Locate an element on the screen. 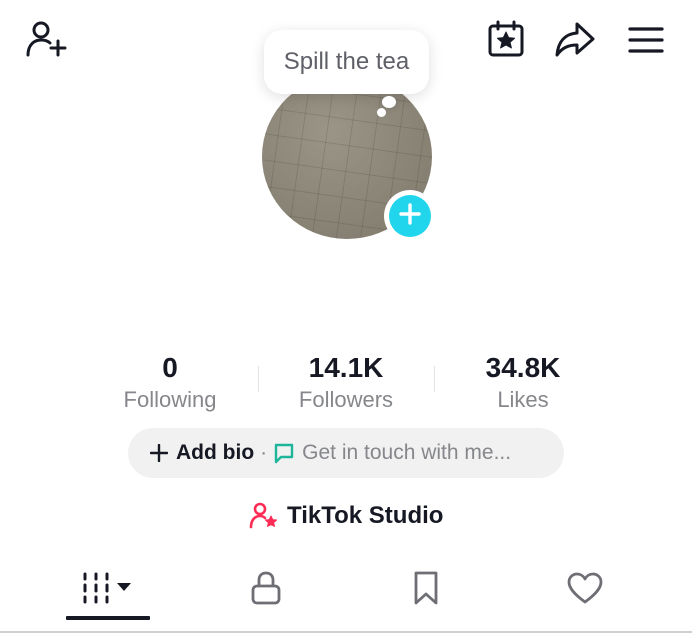 This screenshot has width=692, height=633. active-tab-indicator is located at coordinates (108, 618).